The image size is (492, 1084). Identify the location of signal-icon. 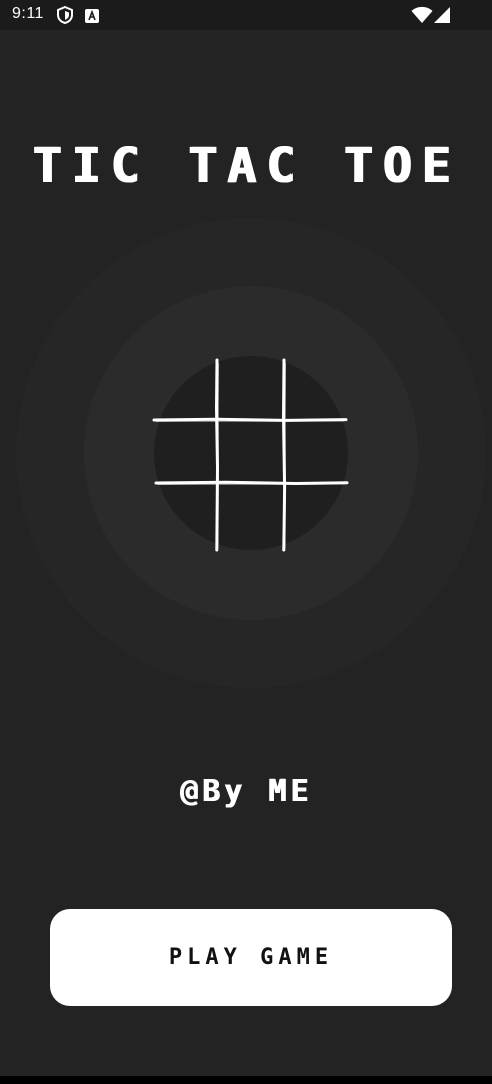
(442, 17).